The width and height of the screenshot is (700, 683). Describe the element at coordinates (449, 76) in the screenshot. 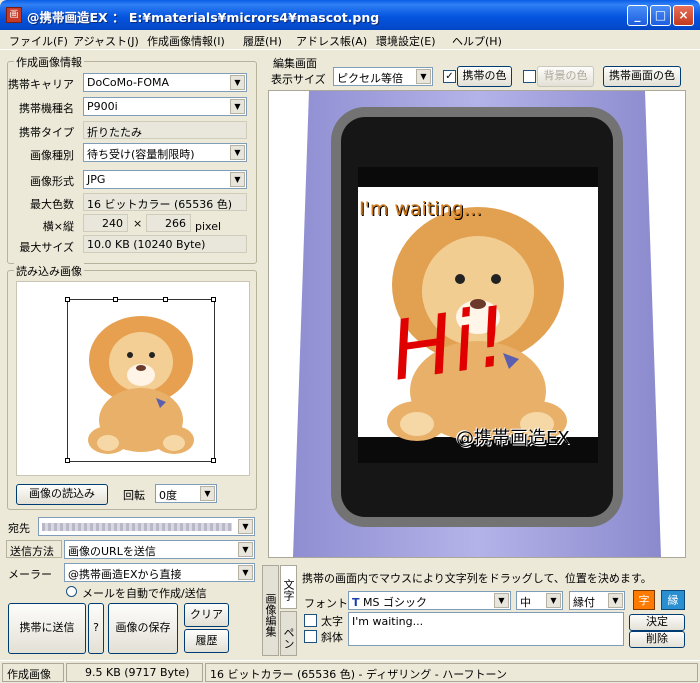

I see `phone-color-checkbox: ✓` at that location.